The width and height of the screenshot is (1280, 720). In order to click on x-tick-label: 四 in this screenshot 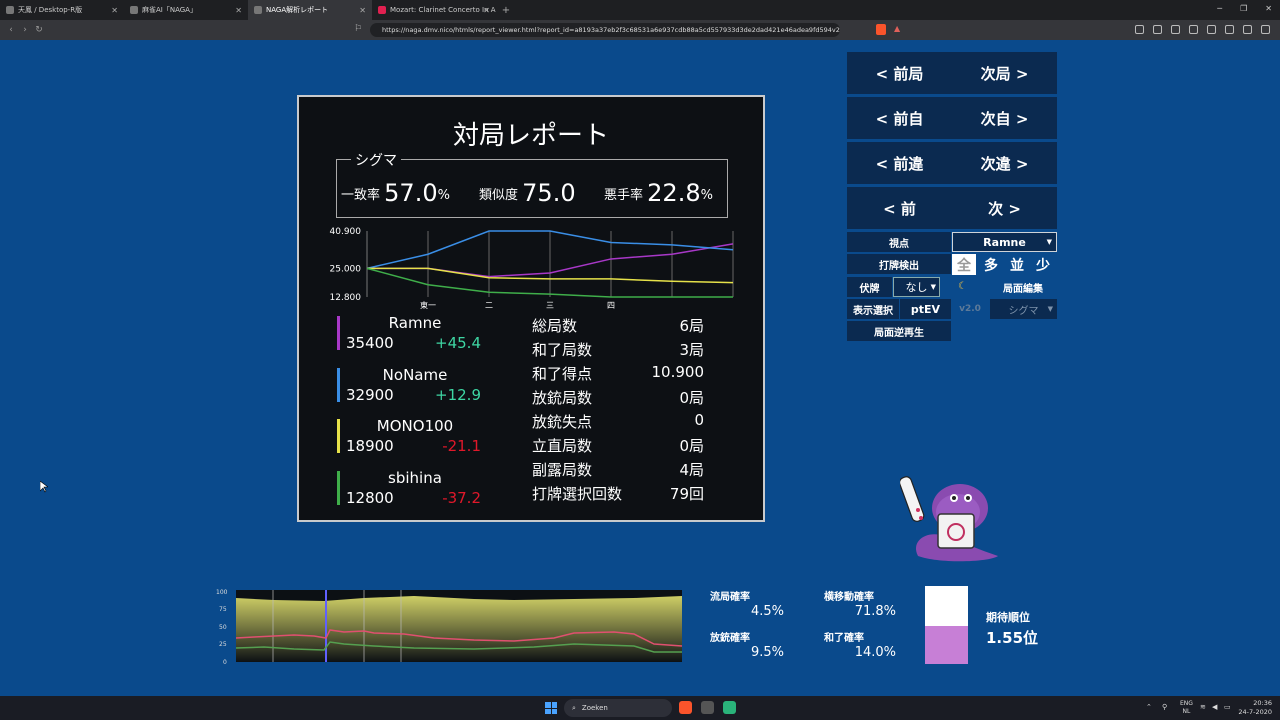, I will do `click(611, 305)`.